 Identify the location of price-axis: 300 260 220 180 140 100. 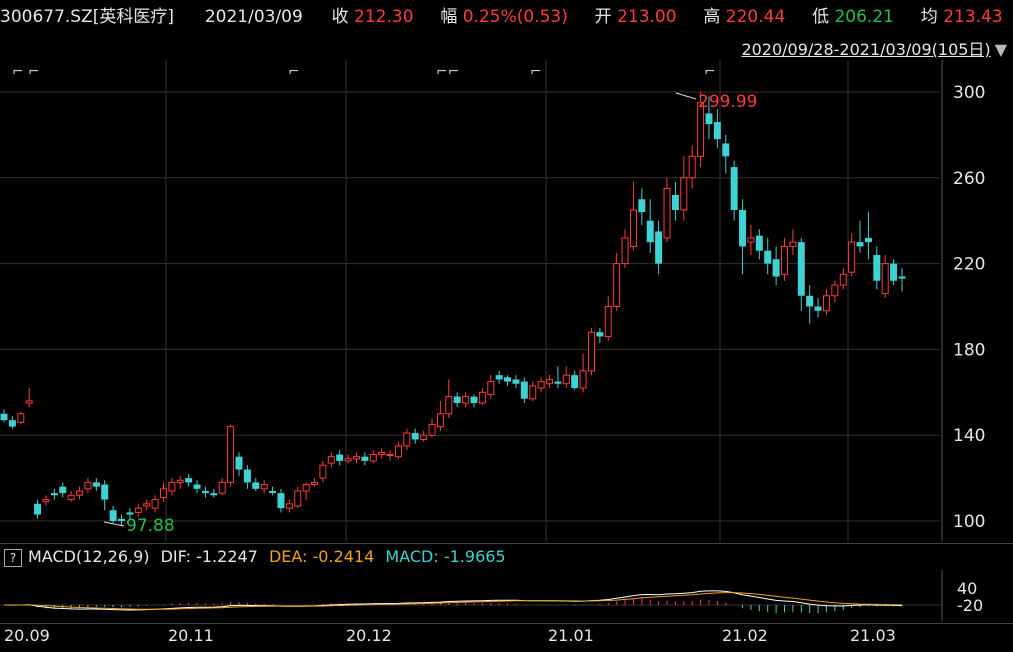
(963, 301).